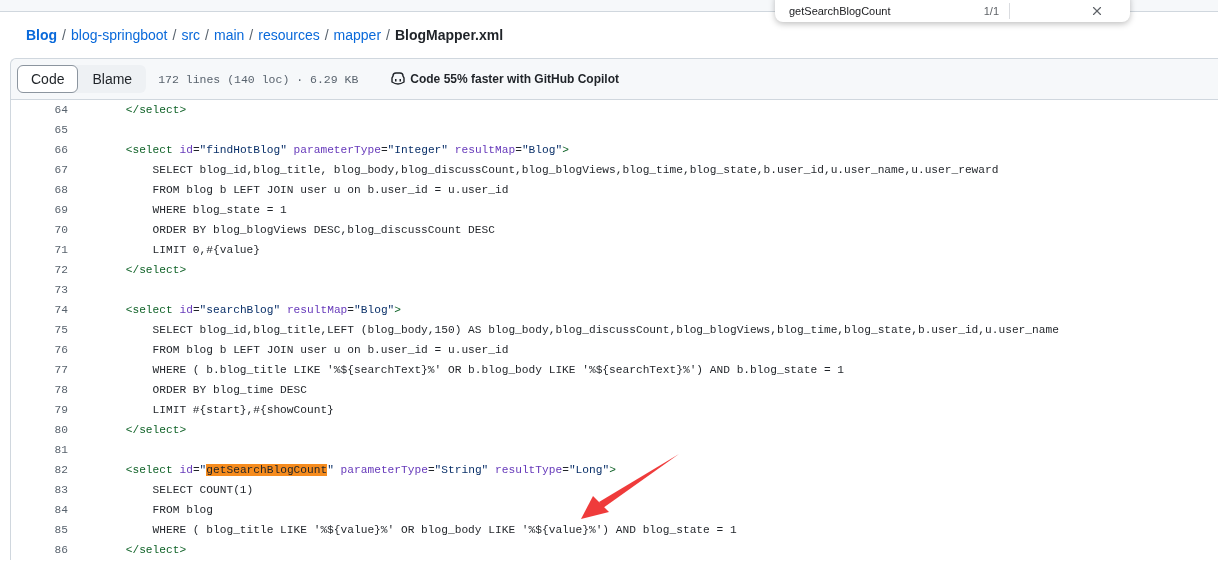  Describe the element at coordinates (869, 11) in the screenshot. I see `find-input: getSearchBlogCount` at that location.